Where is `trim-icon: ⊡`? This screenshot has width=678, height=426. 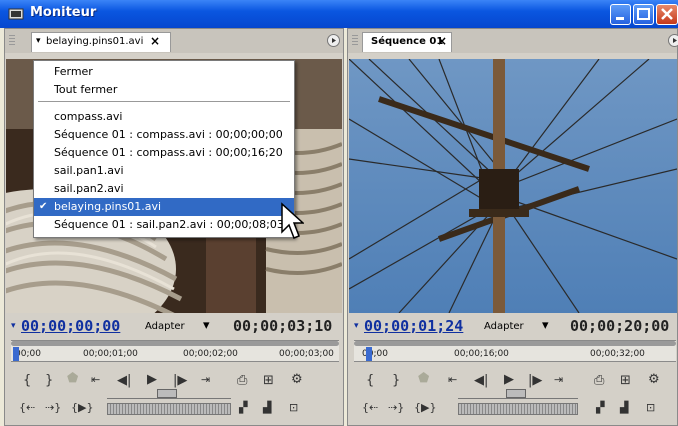
trim-icon: ⊡ is located at coordinates (650, 407).